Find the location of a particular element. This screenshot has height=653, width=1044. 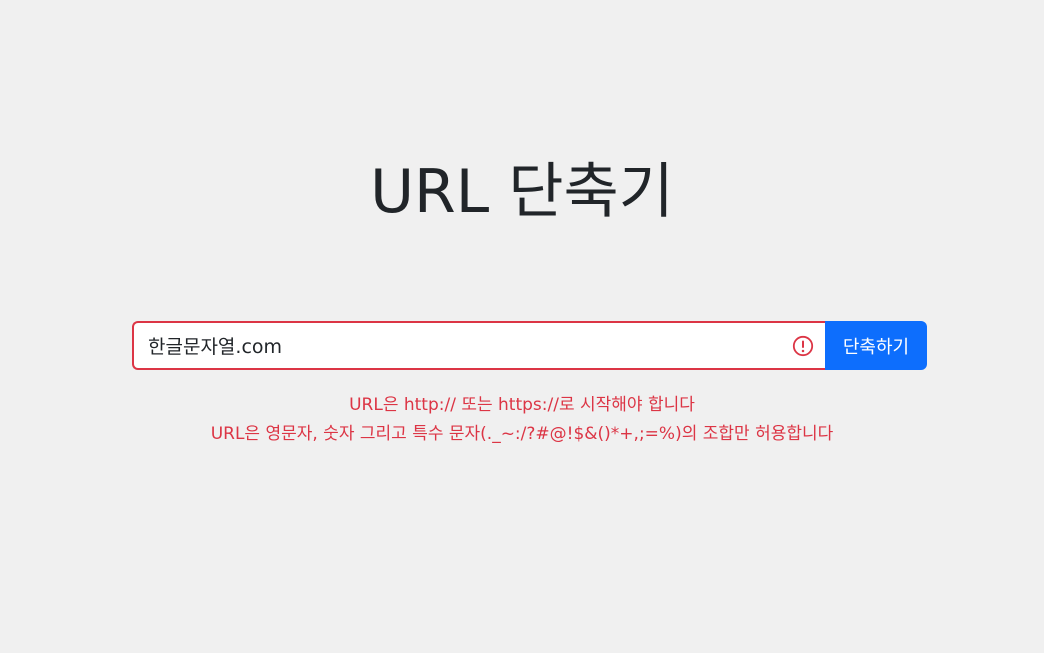

url-input is located at coordinates (479, 345).